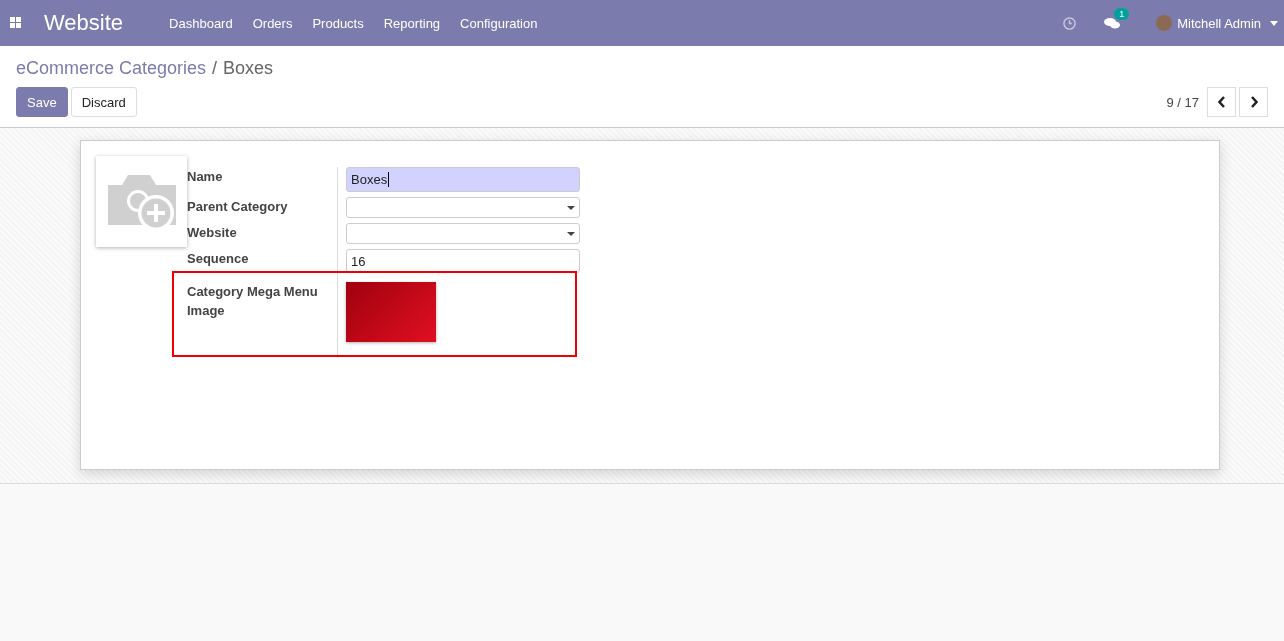  I want to click on photo-placeholder, so click(391, 312).